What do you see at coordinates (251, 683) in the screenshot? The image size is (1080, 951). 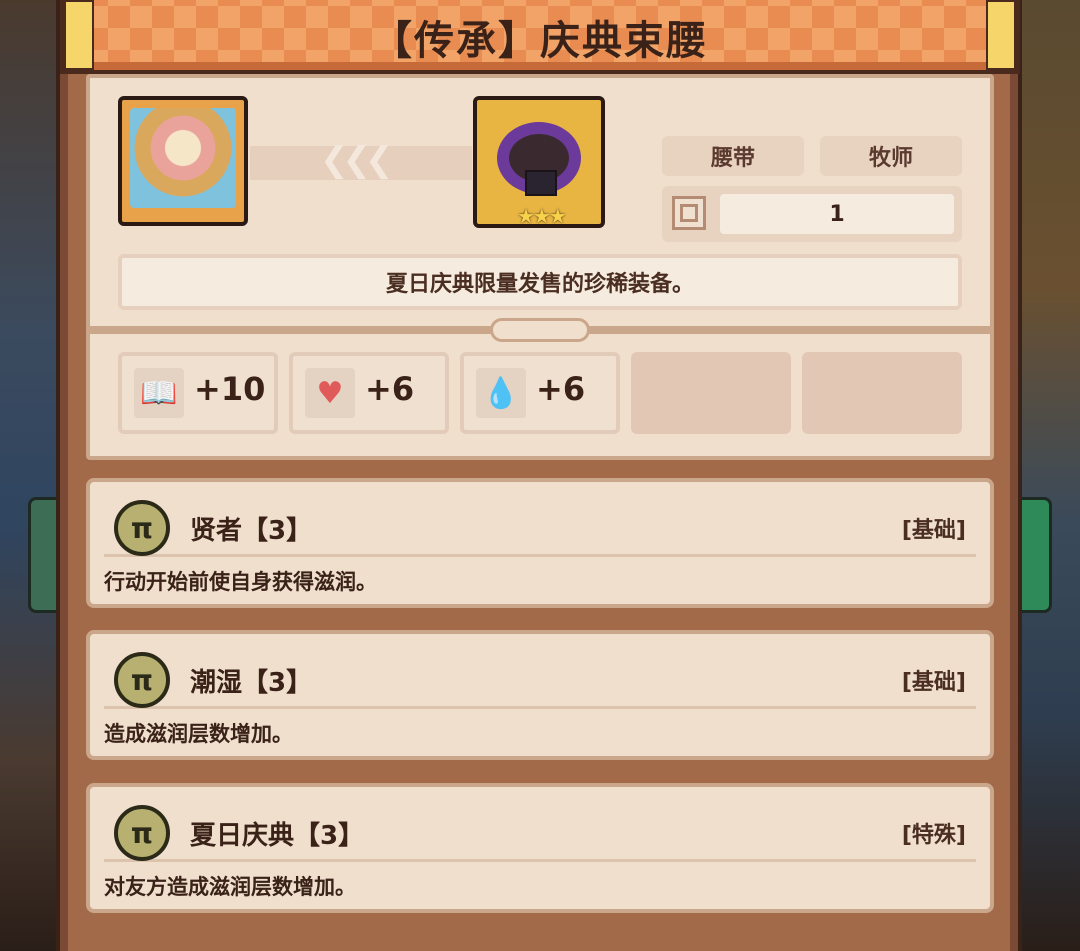 I see `trait-name: 潮湿【3】` at bounding box center [251, 683].